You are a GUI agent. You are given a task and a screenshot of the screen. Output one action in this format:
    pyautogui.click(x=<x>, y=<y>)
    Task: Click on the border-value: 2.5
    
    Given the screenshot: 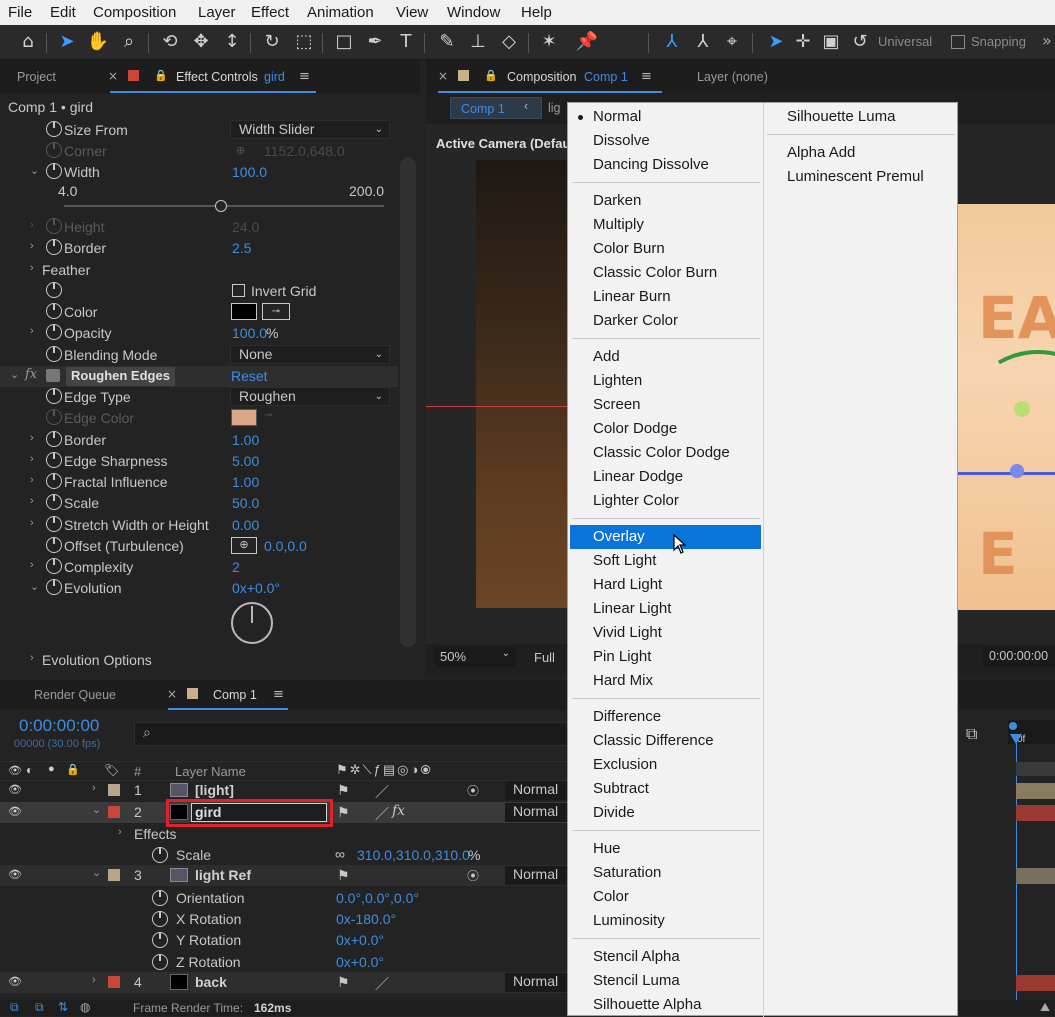 What is the action you would take?
    pyautogui.click(x=241, y=248)
    